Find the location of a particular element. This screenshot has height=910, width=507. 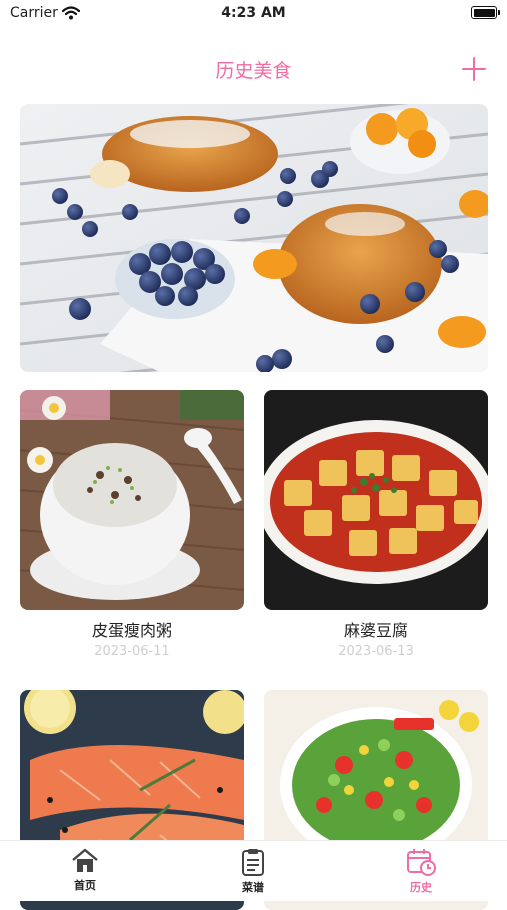

recipe-date: 2023-06-13 is located at coordinates (376, 651).